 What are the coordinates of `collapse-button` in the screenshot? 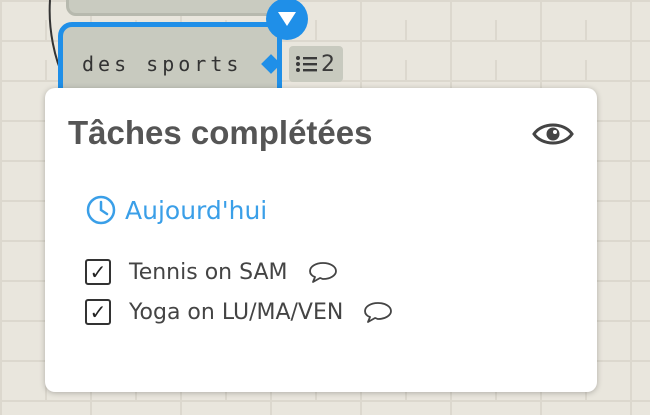 It's located at (287, 20).